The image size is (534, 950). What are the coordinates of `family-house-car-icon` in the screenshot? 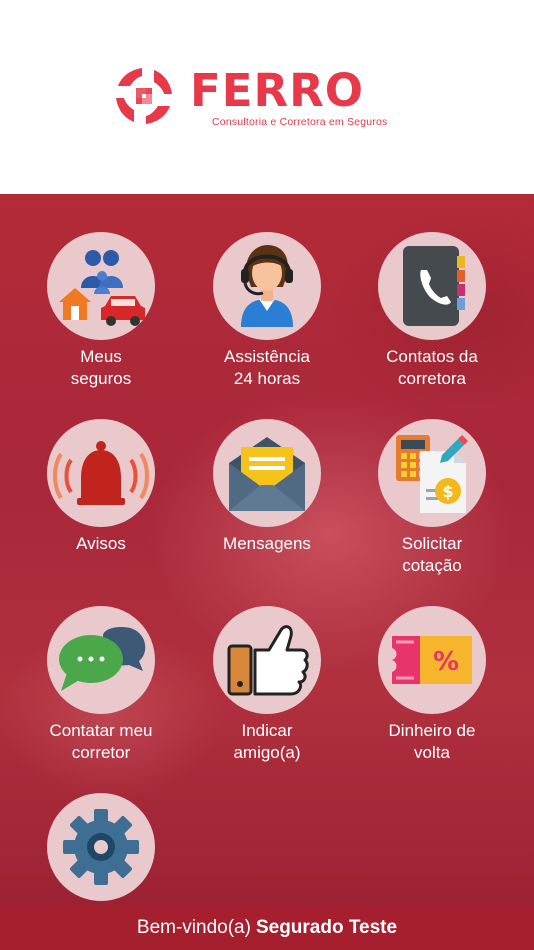 It's located at (102, 288).